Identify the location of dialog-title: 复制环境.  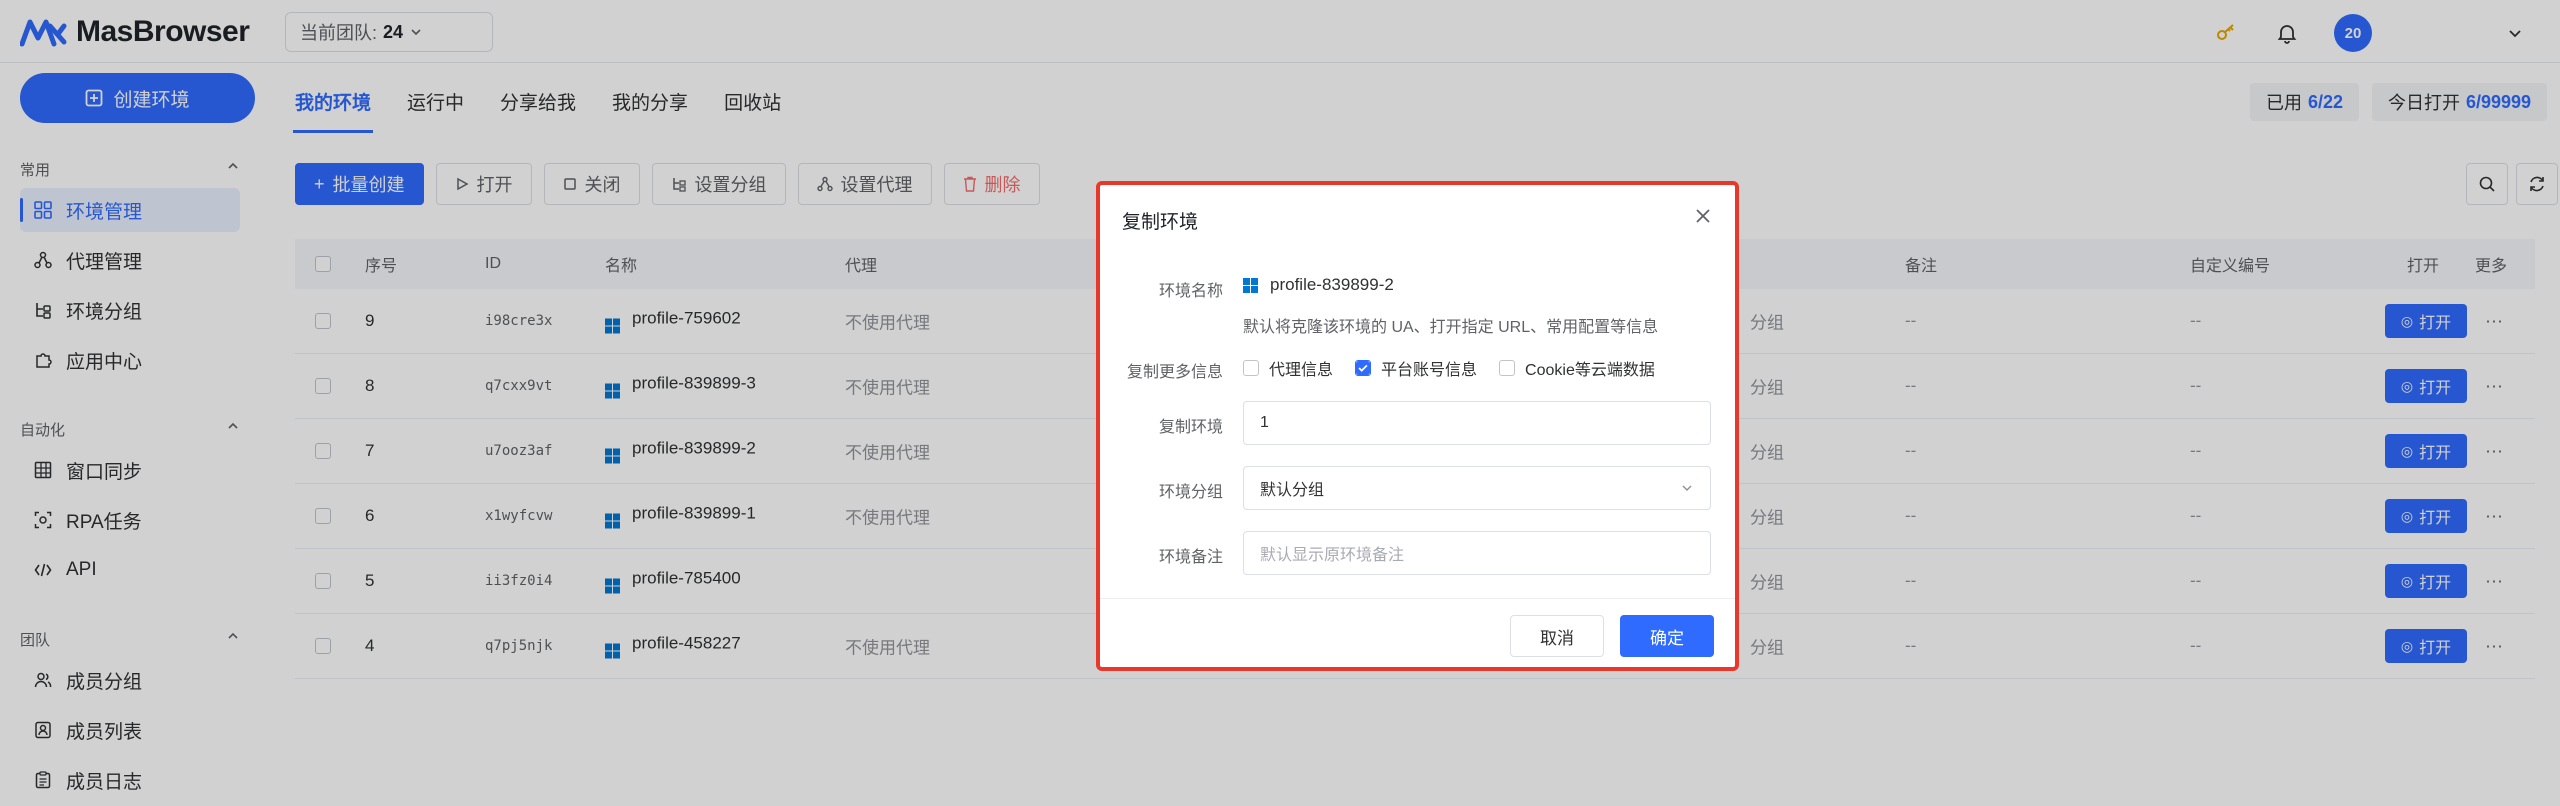
(1160, 222).